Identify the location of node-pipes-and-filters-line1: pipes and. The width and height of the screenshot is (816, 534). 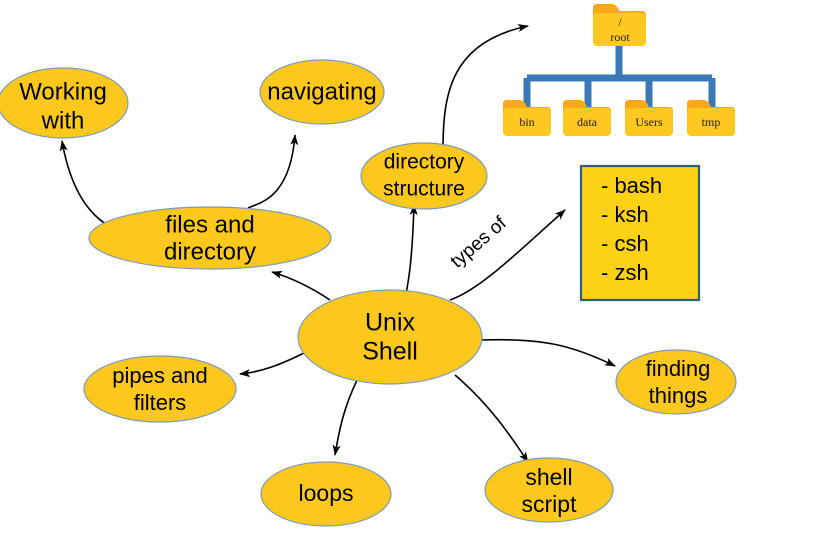
(159, 375).